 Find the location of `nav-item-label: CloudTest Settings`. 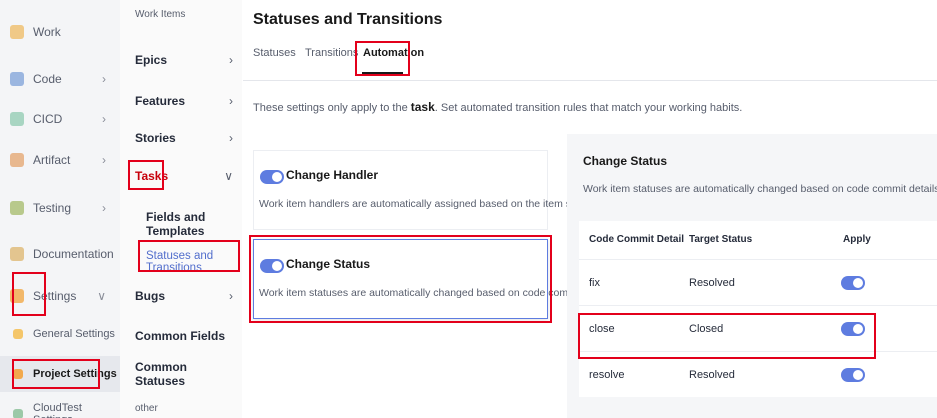

nav-item-label: CloudTest Settings is located at coordinates (57, 410).